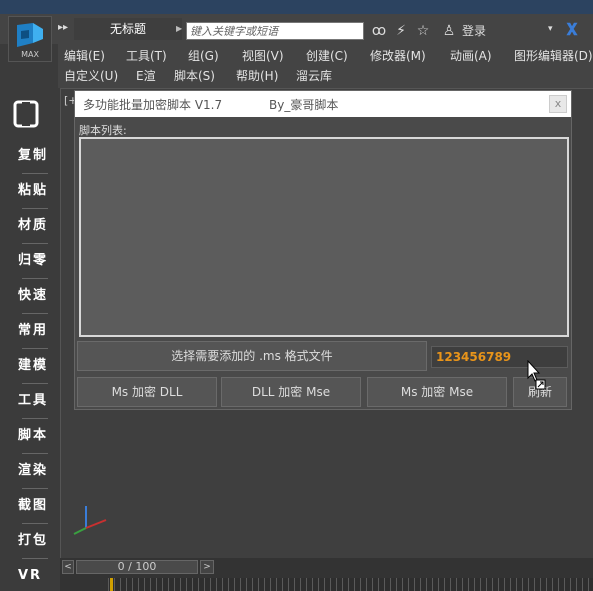 Image resolution: width=593 pixels, height=591 pixels. I want to click on close-button: x, so click(558, 104).